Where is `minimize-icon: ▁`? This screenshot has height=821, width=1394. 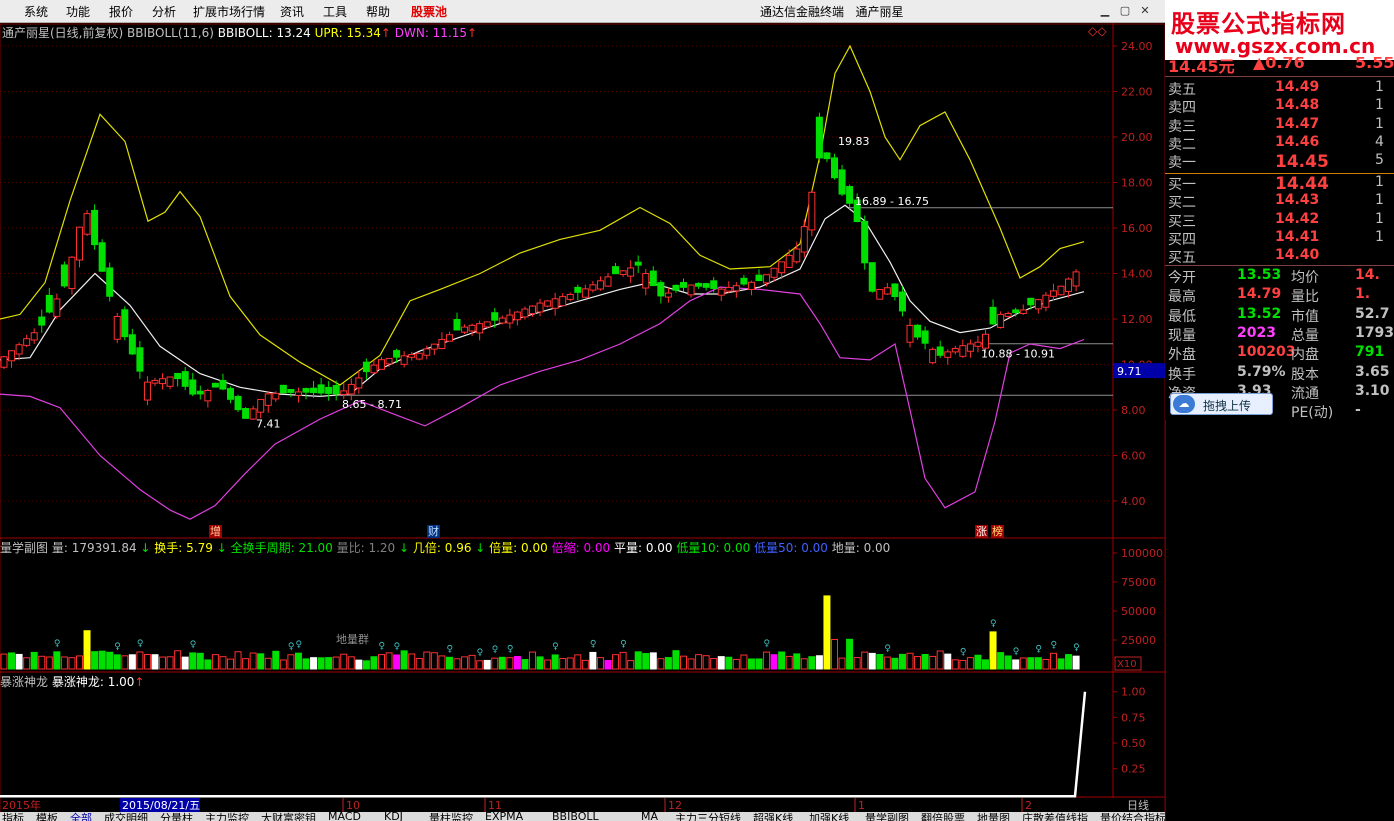
minimize-icon: ▁ is located at coordinates (1105, 11).